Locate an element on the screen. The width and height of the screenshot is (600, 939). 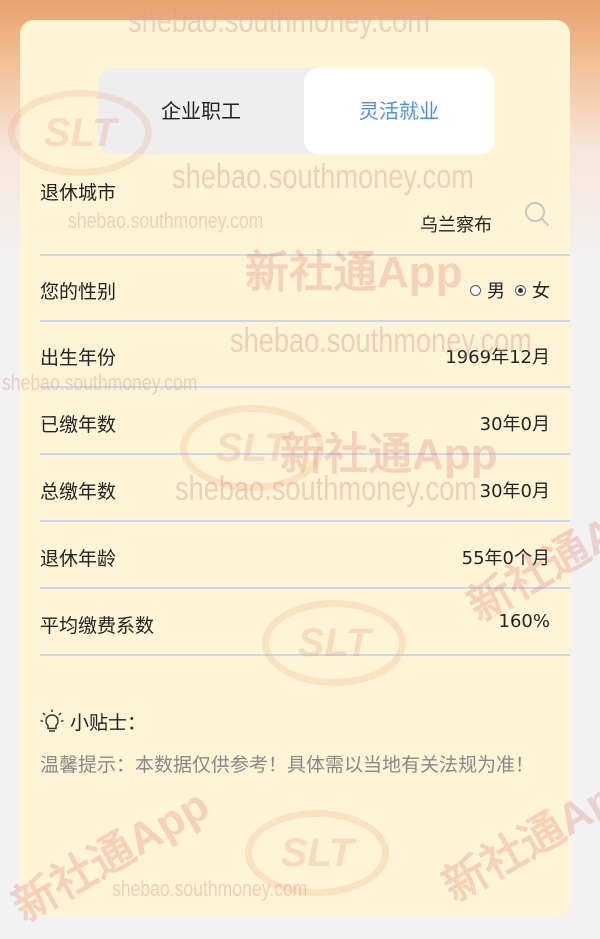
retire-city-label: 退休城市 is located at coordinates (78, 193).